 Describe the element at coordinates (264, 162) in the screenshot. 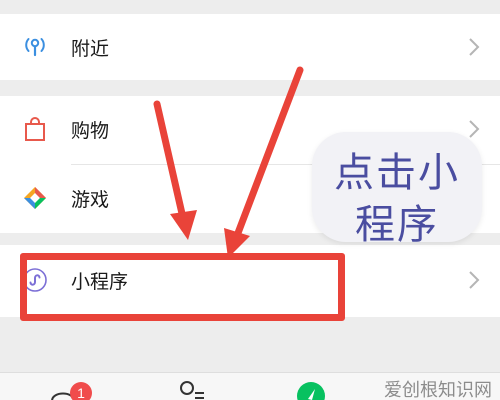

I see `arrow-right` at that location.